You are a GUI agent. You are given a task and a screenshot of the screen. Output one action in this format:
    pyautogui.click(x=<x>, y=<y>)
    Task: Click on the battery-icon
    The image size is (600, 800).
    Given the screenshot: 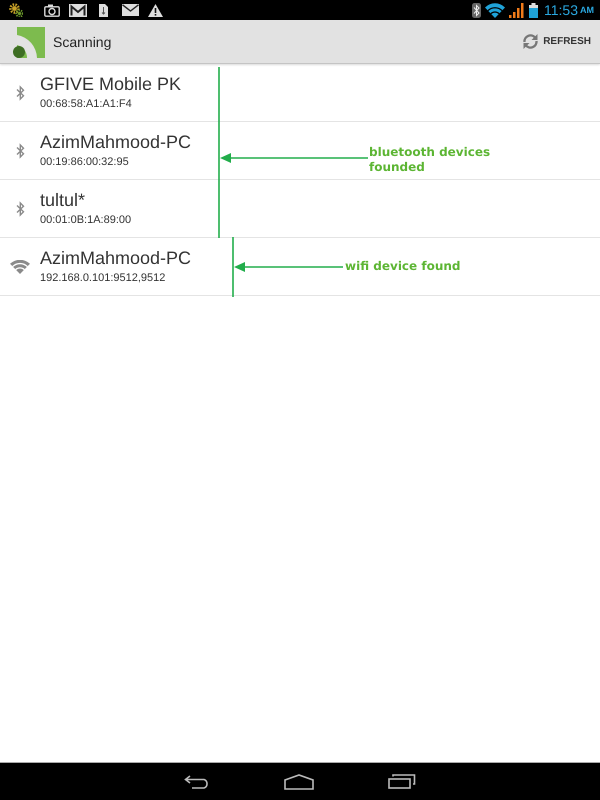 What is the action you would take?
    pyautogui.click(x=533, y=10)
    